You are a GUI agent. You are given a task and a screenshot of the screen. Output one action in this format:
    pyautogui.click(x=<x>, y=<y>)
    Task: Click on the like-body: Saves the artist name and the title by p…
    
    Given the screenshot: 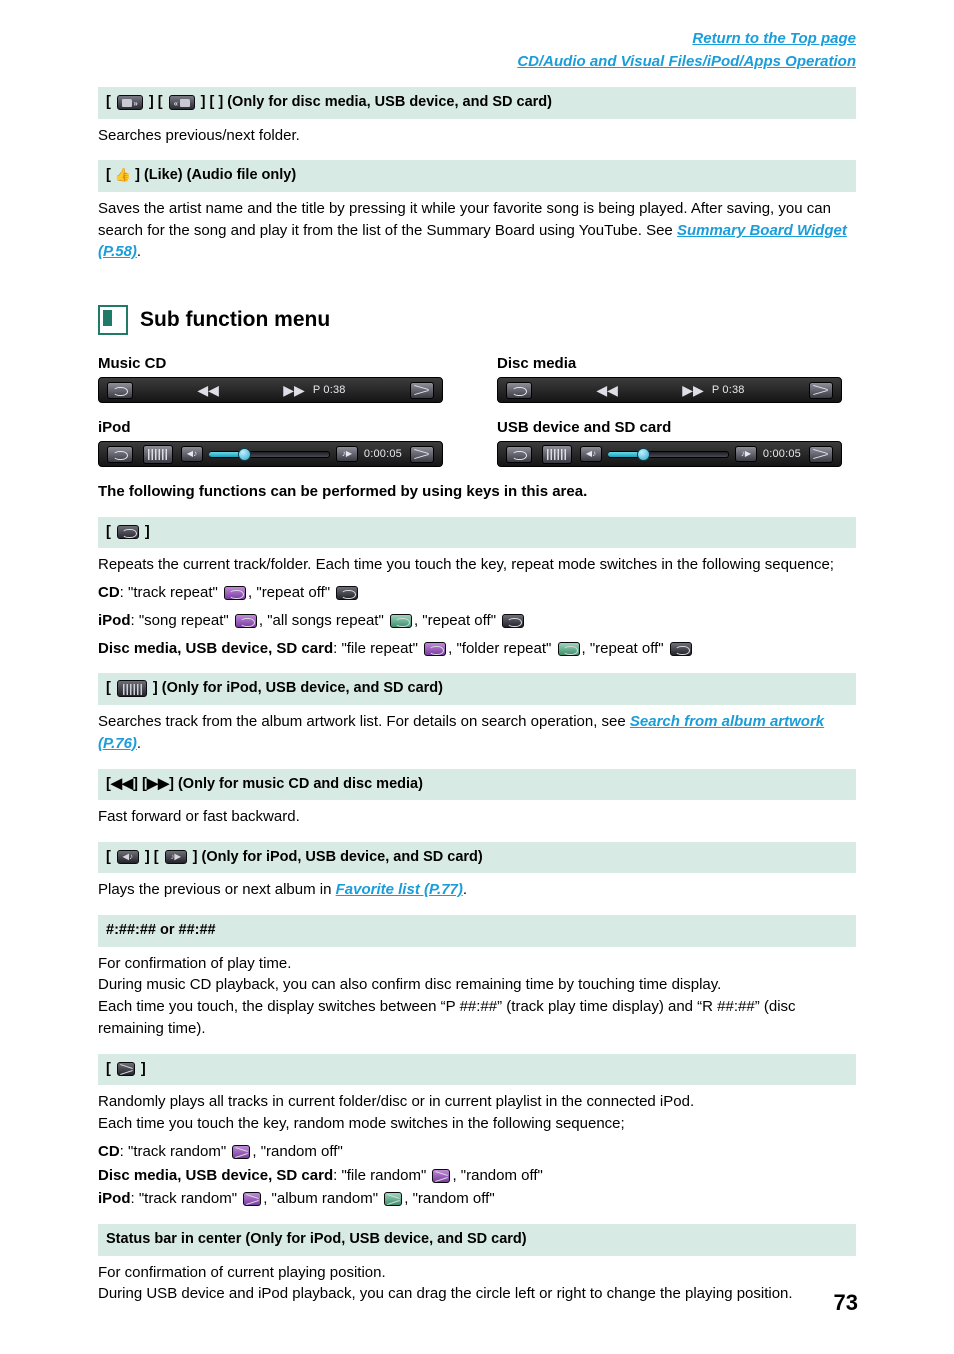 What is the action you would take?
    pyautogui.click(x=477, y=230)
    